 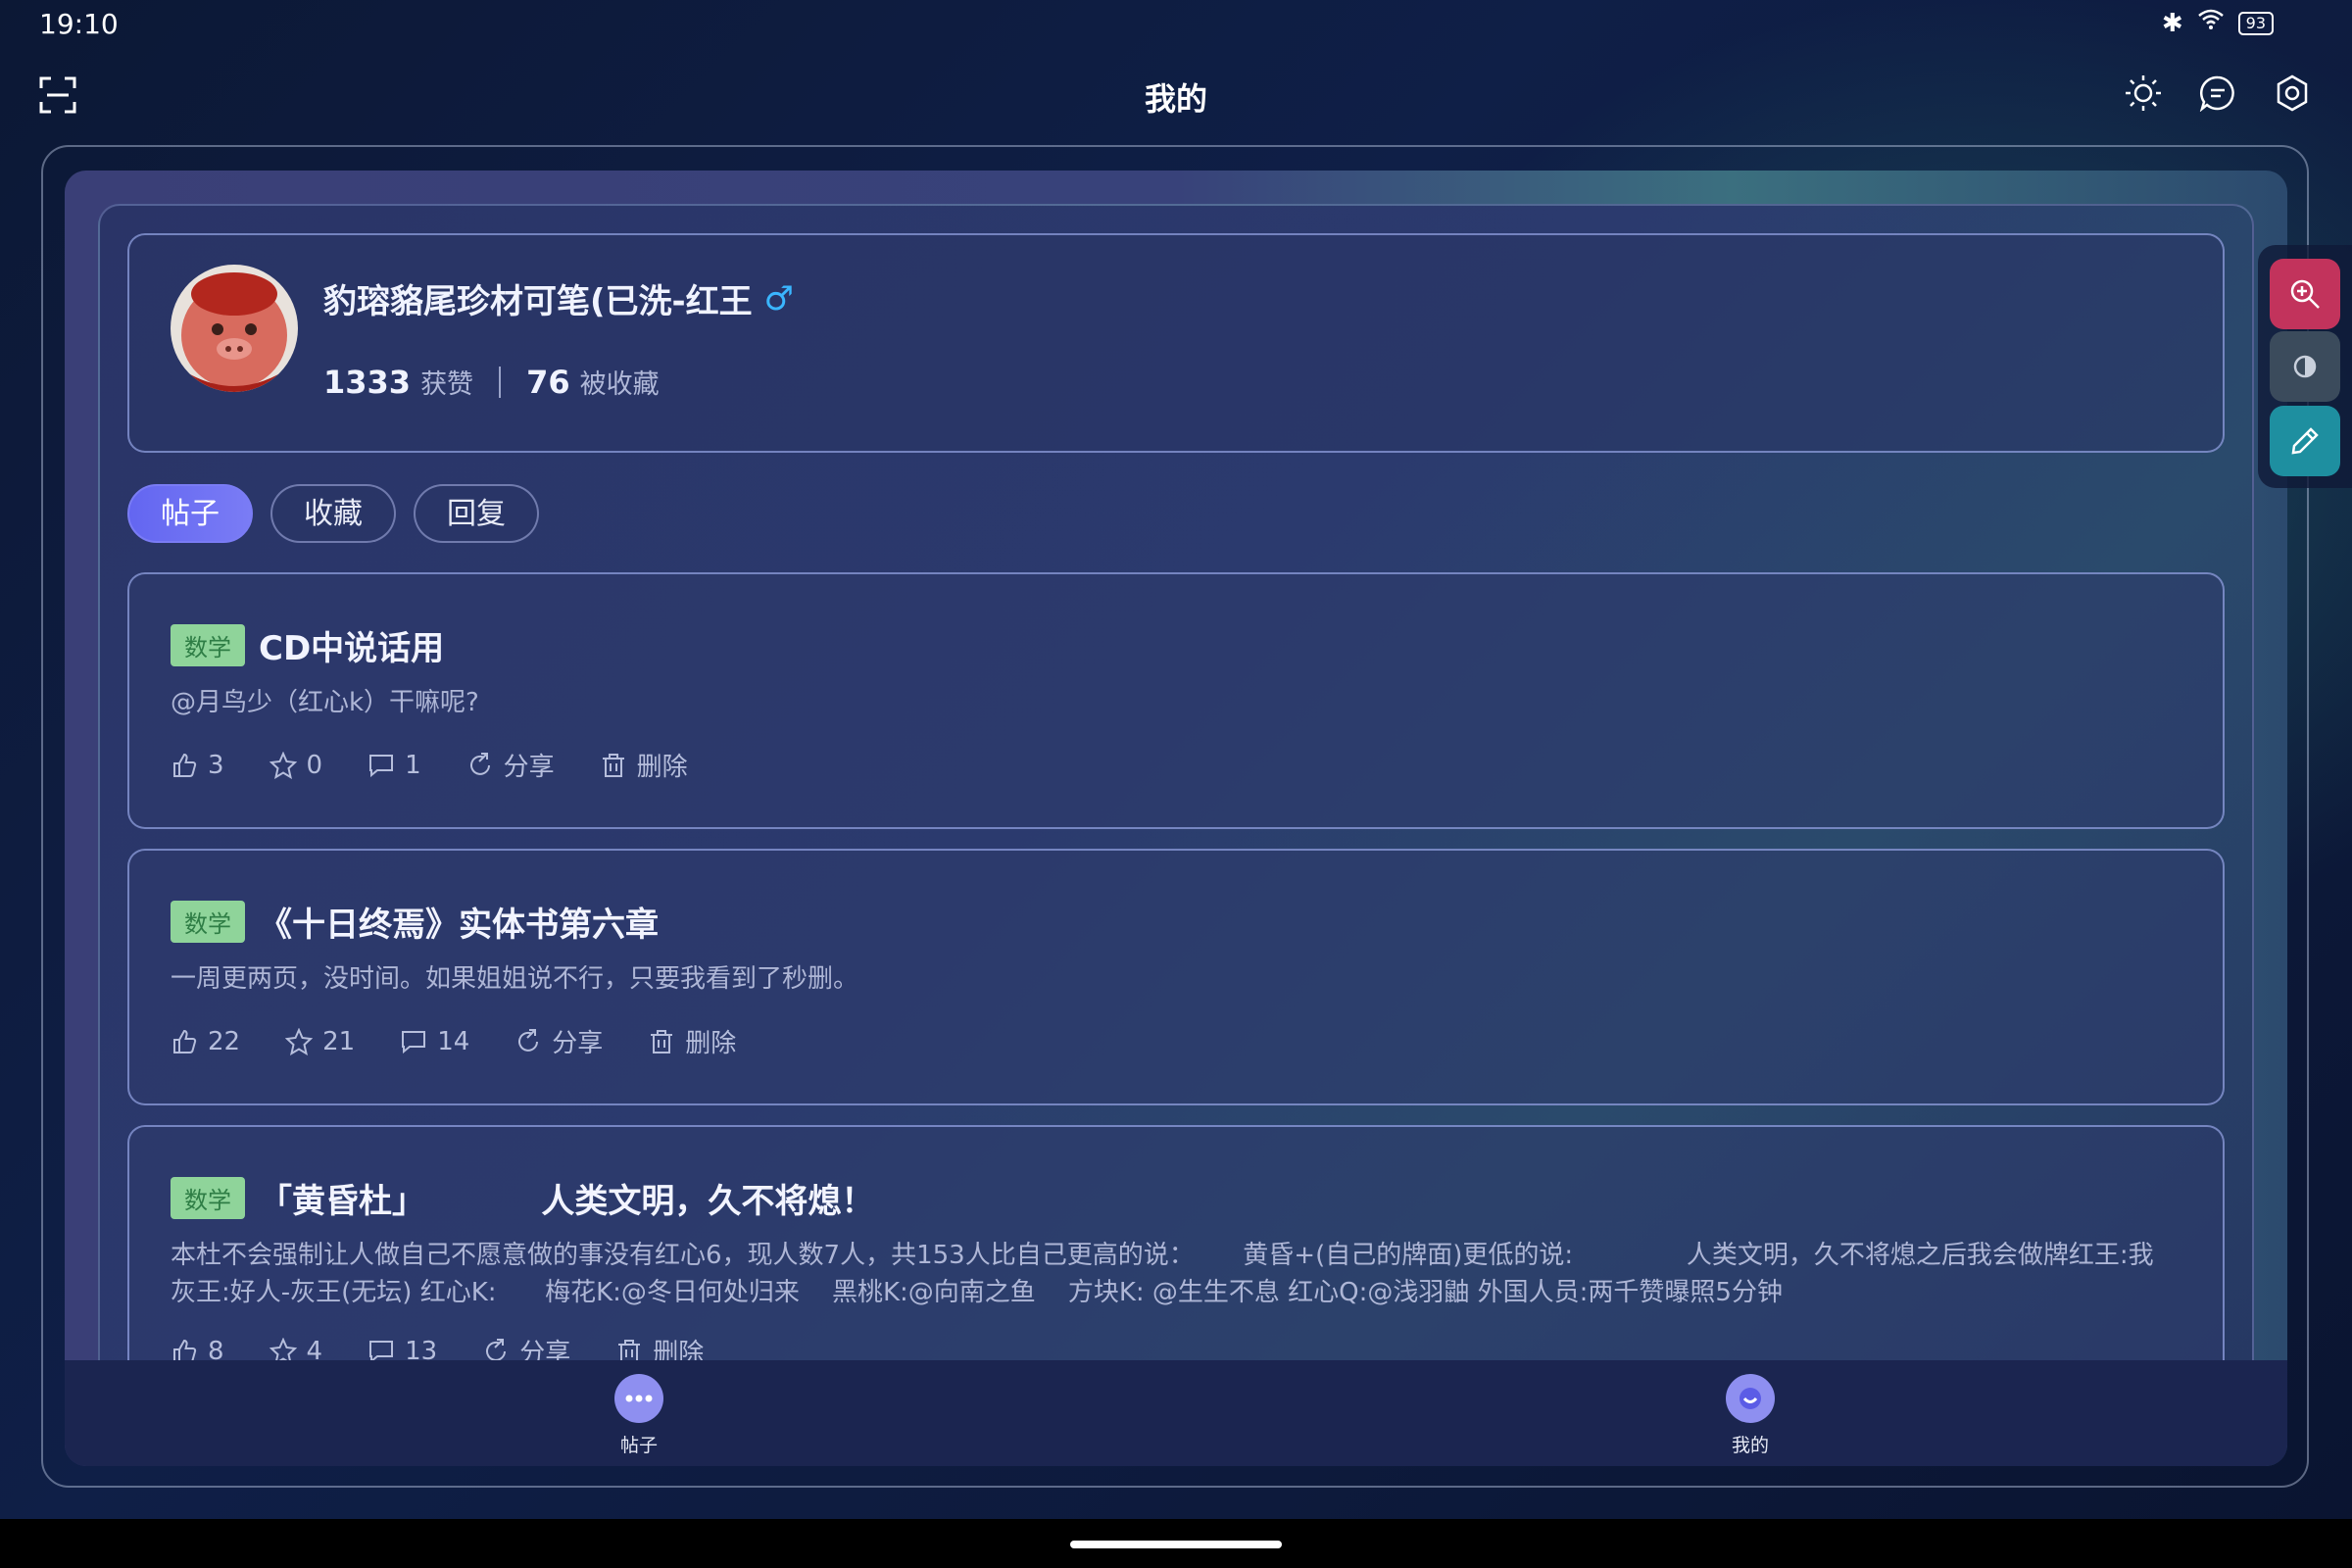 I want to click on user-name-row: 豹瑢貉尾珍材可笔(已洗-红王 ♂, so click(x=558, y=298).